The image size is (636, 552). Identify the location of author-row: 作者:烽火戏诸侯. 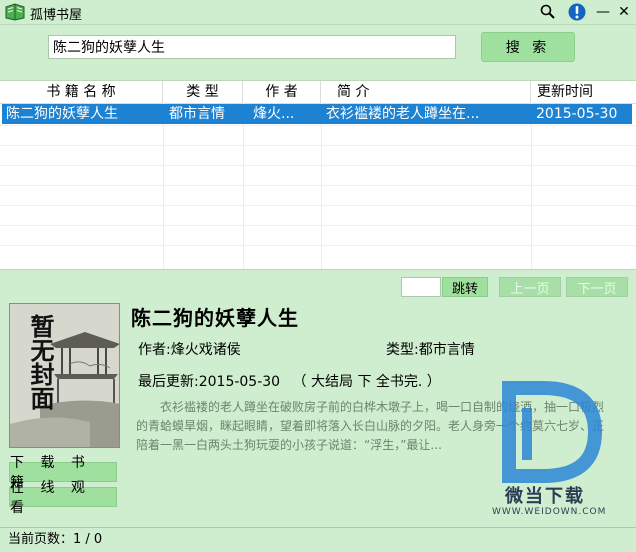
(189, 349).